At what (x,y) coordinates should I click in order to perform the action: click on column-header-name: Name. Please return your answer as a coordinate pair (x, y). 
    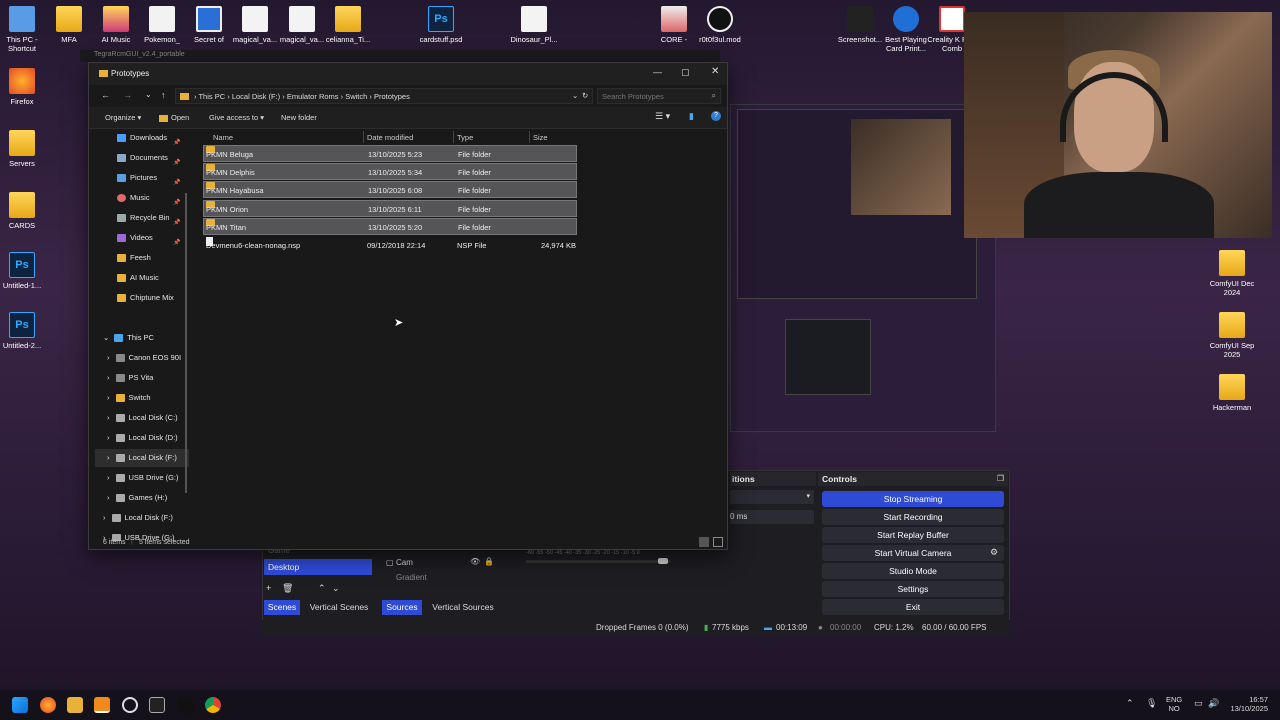
    Looking at the image, I should click on (223, 137).